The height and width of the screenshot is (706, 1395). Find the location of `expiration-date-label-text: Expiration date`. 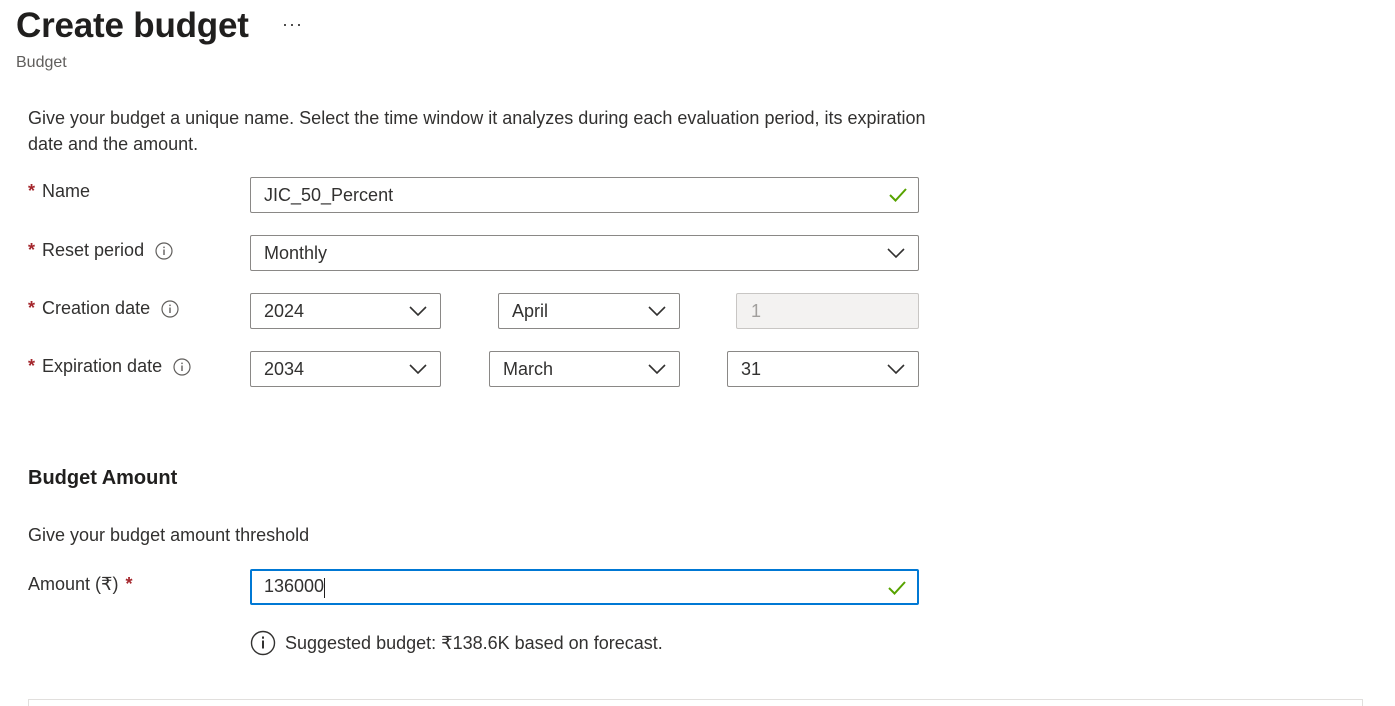

expiration-date-label-text: Expiration date is located at coordinates (102, 366).